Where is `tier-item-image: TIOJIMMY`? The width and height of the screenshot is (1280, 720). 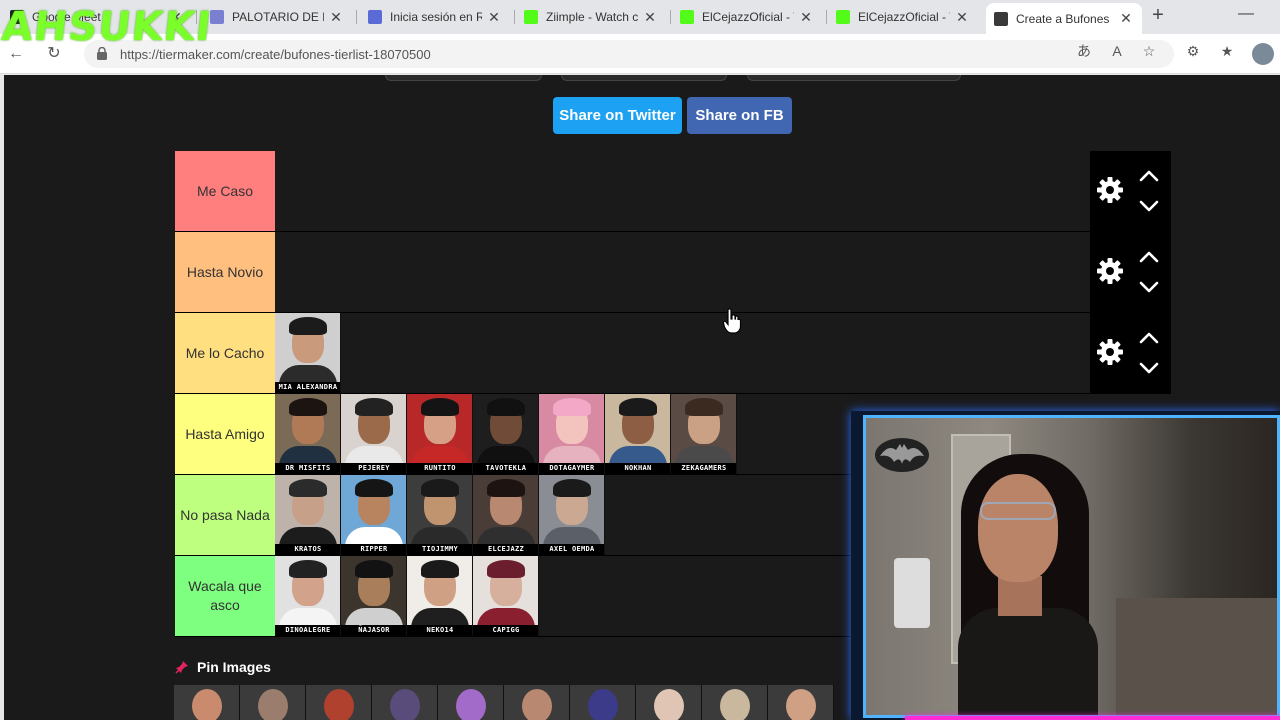 tier-item-image: TIOJIMMY is located at coordinates (440, 515).